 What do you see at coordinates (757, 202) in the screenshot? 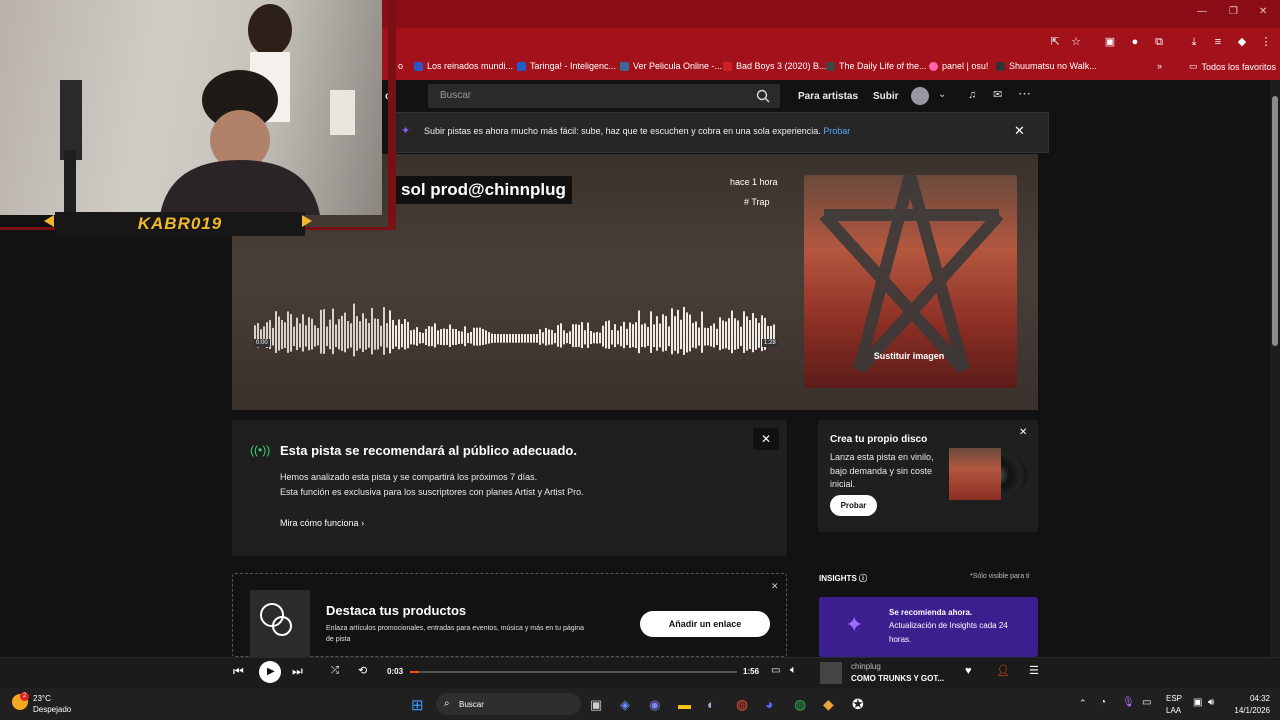
I see `track-tag: # Trap` at bounding box center [757, 202].